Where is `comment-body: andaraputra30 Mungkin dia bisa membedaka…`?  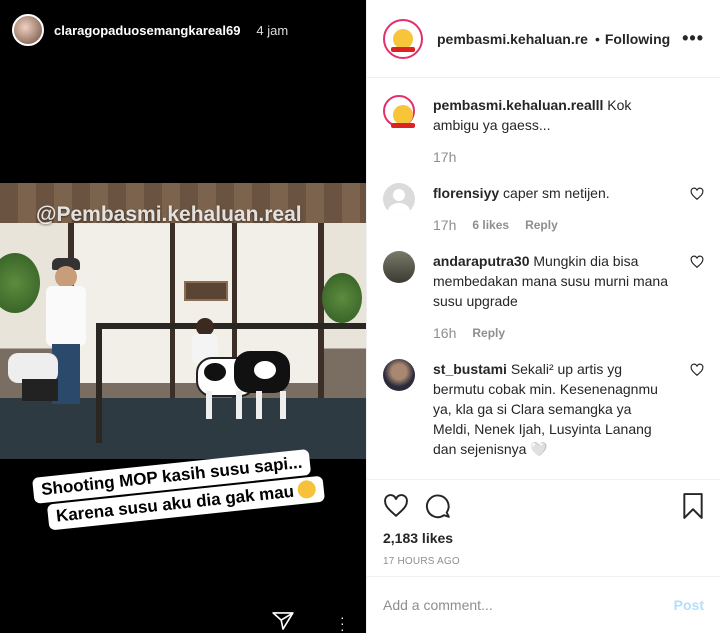 comment-body: andaraputra30 Mungkin dia bisa membedaka… is located at coordinates (551, 297).